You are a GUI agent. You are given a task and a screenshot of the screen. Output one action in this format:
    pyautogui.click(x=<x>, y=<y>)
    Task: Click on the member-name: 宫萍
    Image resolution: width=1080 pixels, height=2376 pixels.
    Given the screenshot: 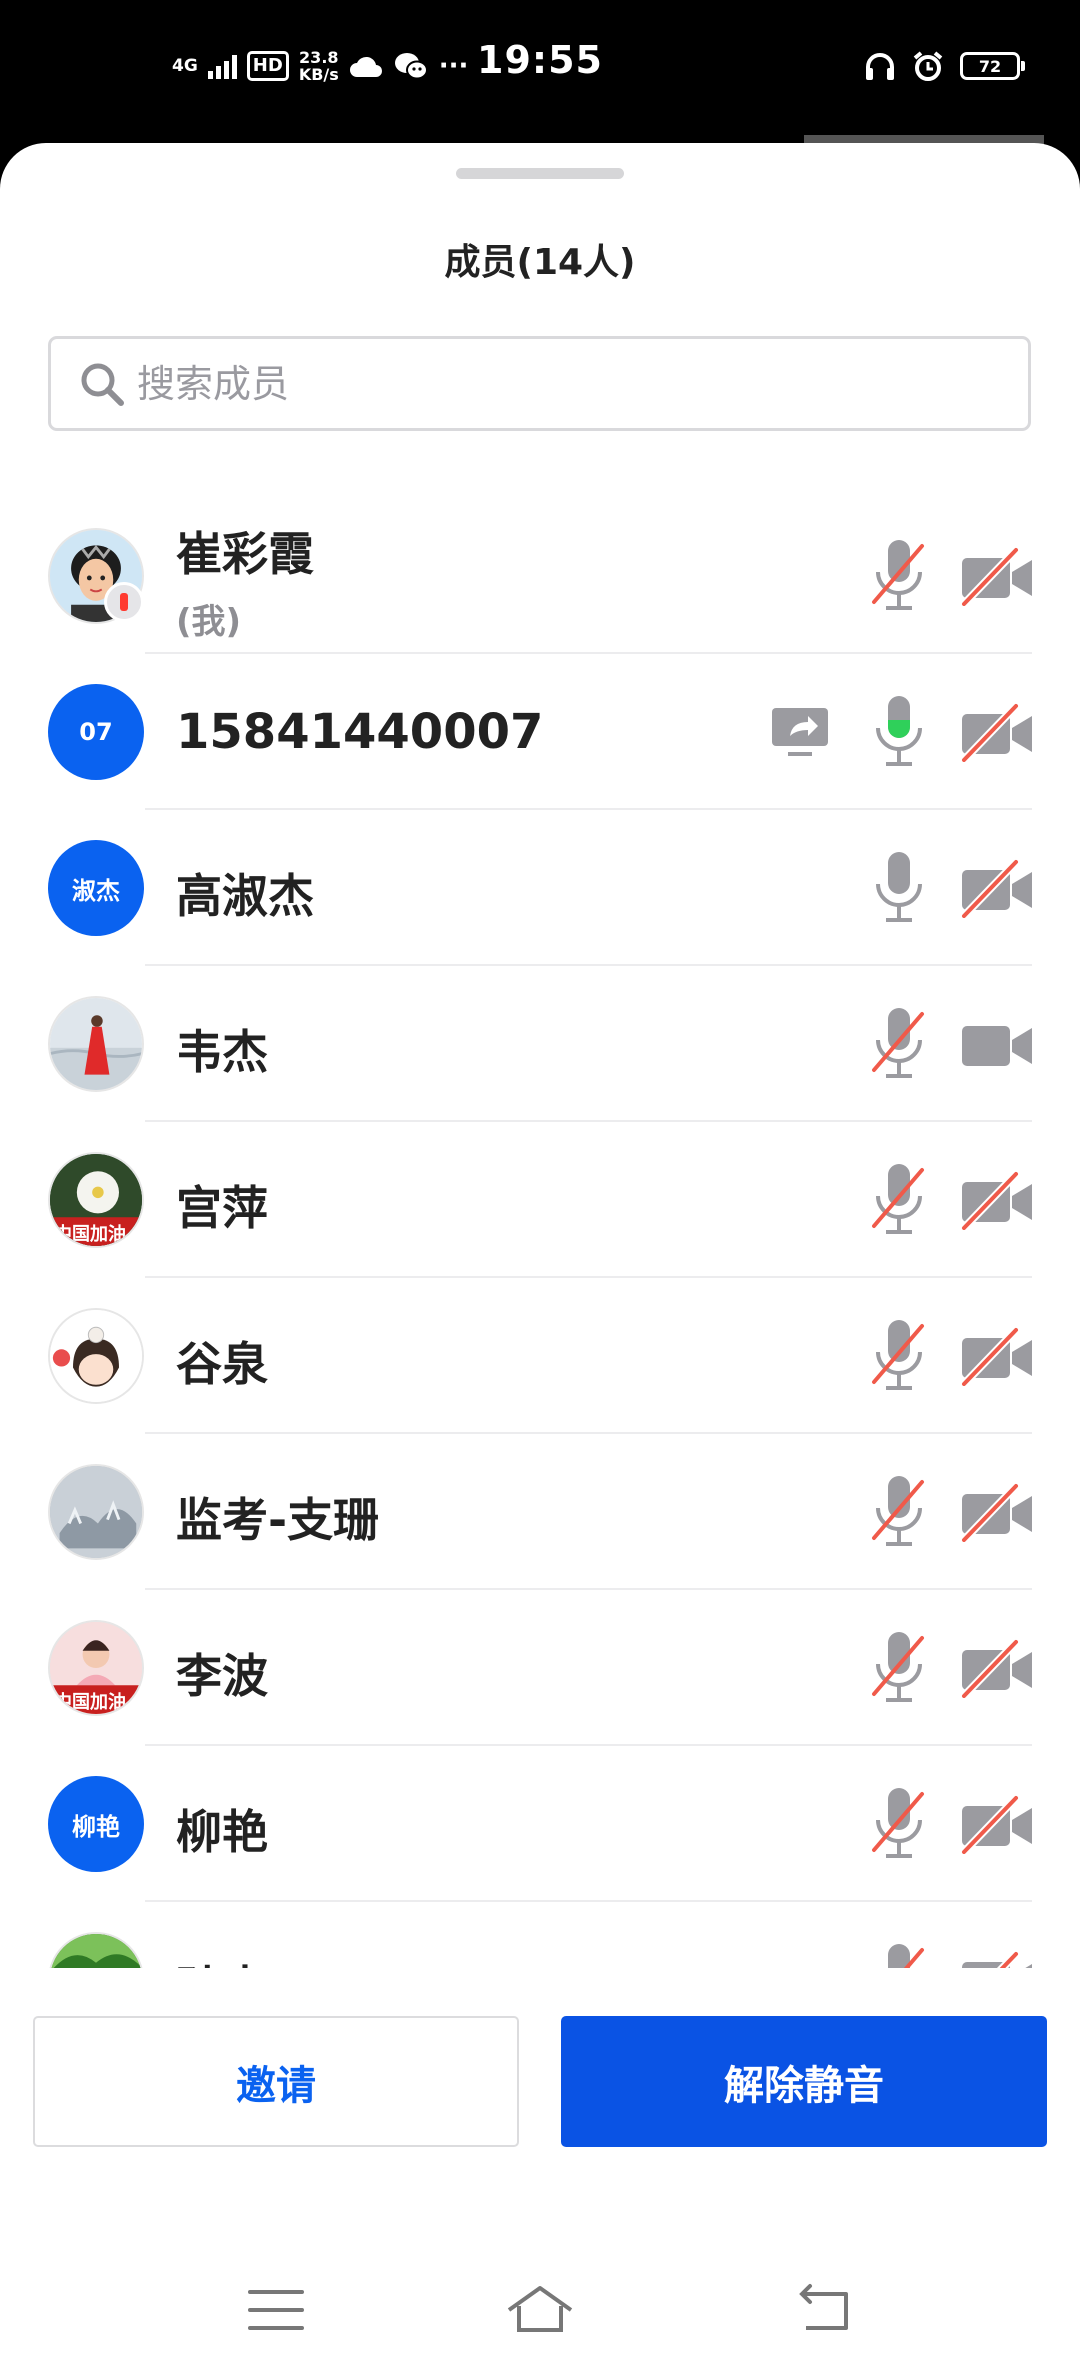 What is the action you would take?
    pyautogui.click(x=222, y=1208)
    